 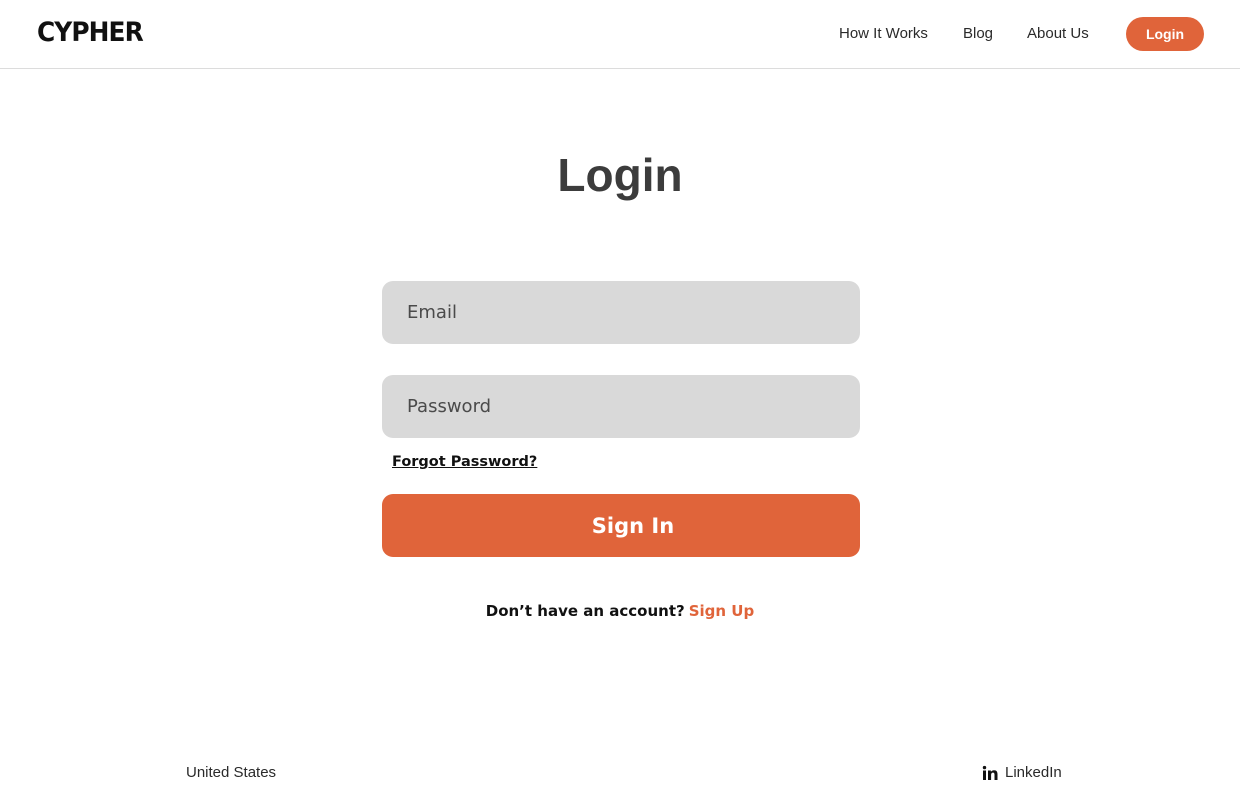 What do you see at coordinates (1033, 772) in the screenshot?
I see `linkedin-label: LinkedIn` at bounding box center [1033, 772].